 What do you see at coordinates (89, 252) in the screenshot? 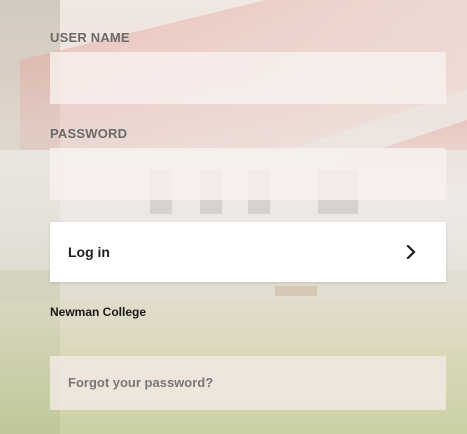
I see `login-button-label: Log in` at bounding box center [89, 252].